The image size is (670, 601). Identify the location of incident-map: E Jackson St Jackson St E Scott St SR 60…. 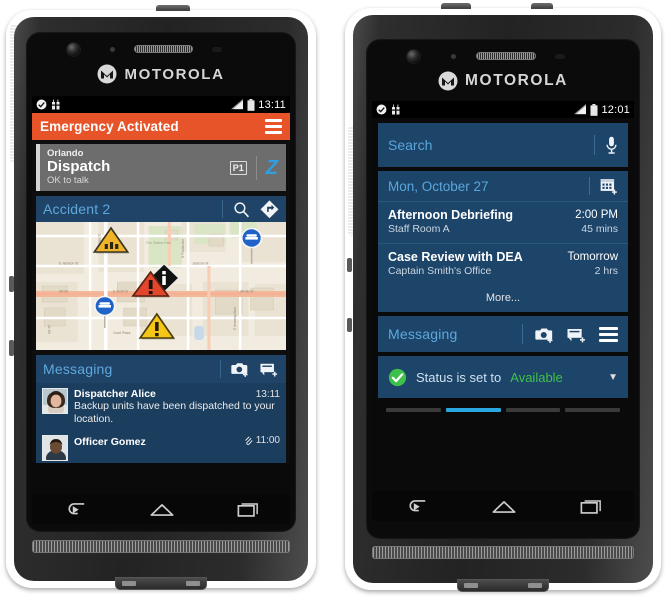
(161, 286).